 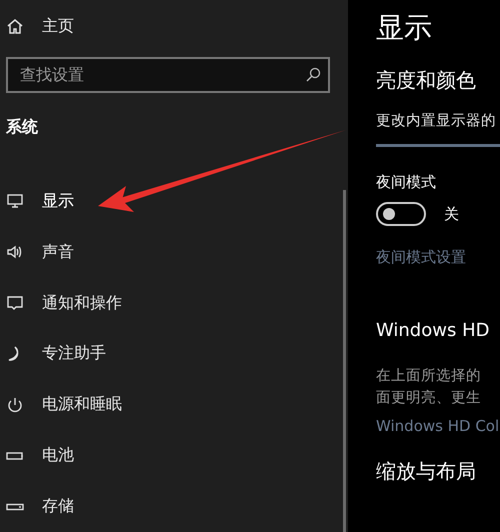 I want to click on nav-item: 通知和操作, so click(x=64, y=303).